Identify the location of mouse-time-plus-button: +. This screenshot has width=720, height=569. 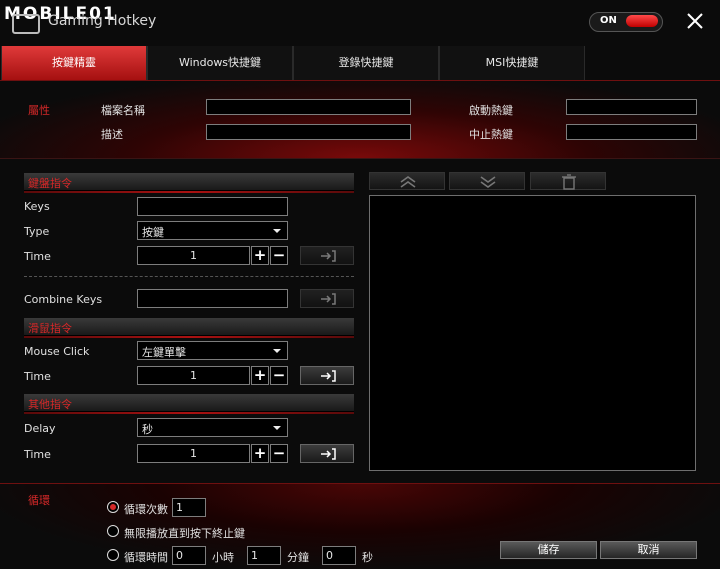
(260, 375).